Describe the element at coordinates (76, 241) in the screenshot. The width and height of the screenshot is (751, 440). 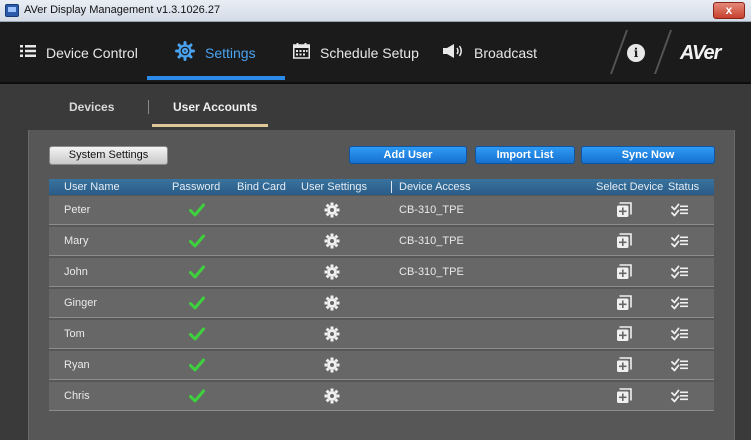
I see `user-name-cell: Mary` at that location.